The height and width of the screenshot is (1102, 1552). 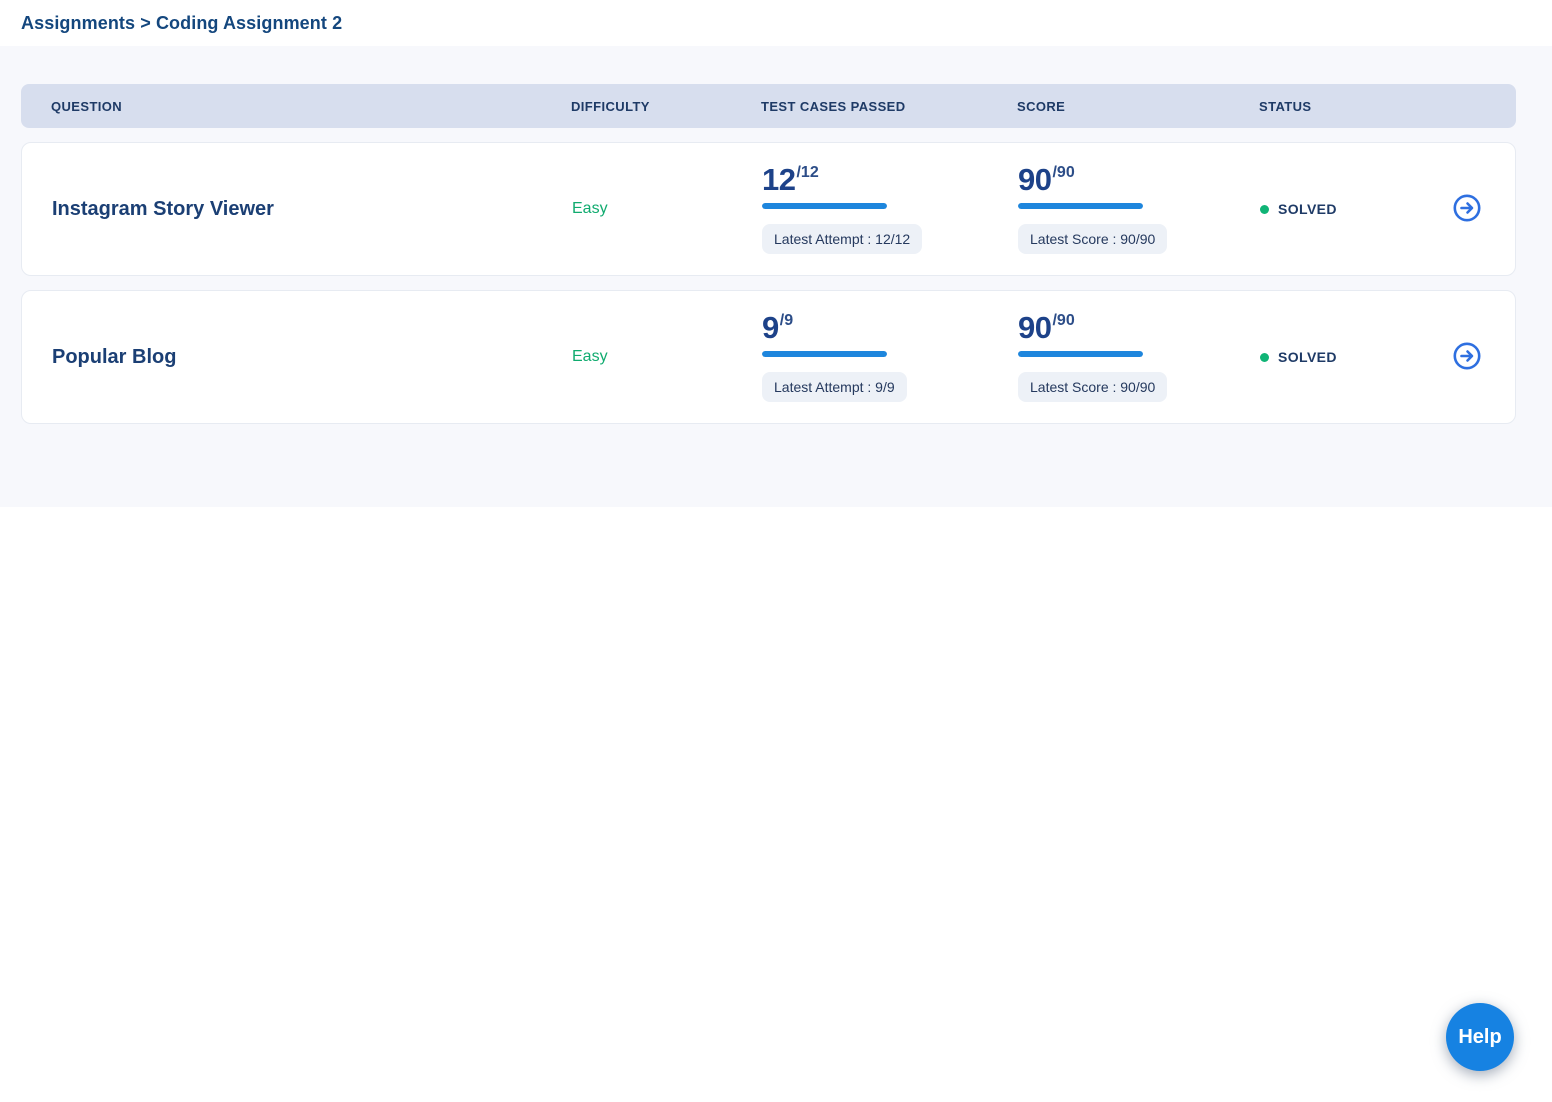 What do you see at coordinates (1480, 1037) in the screenshot?
I see `help-button: Help` at bounding box center [1480, 1037].